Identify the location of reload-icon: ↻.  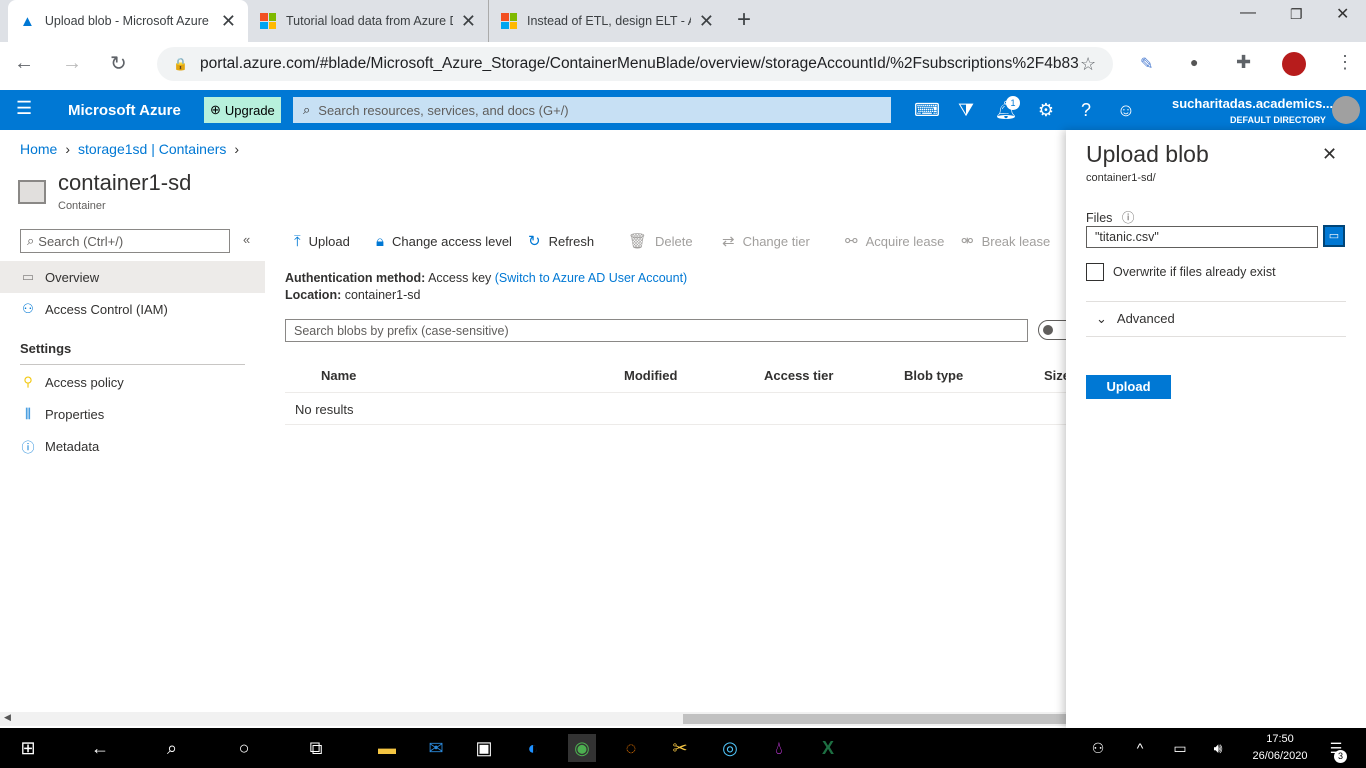
(118, 63).